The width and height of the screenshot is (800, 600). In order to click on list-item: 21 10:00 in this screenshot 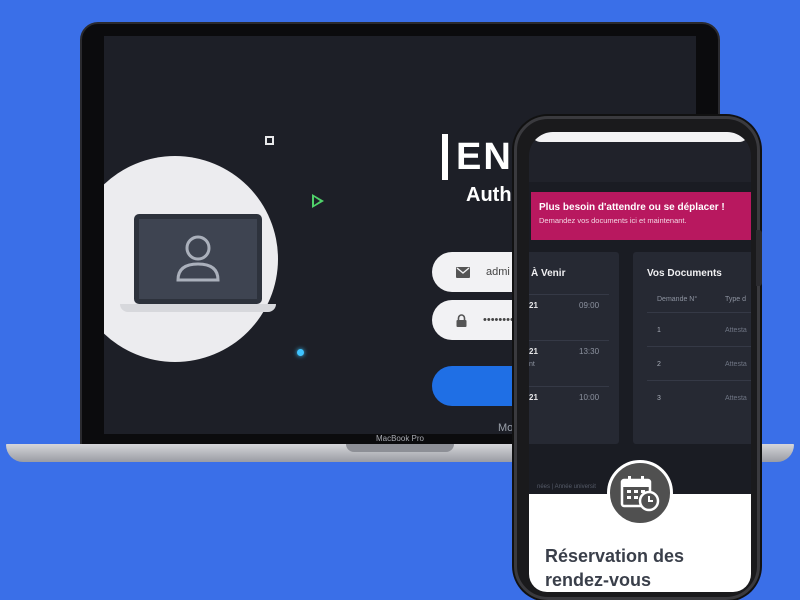, I will do `click(569, 409)`.